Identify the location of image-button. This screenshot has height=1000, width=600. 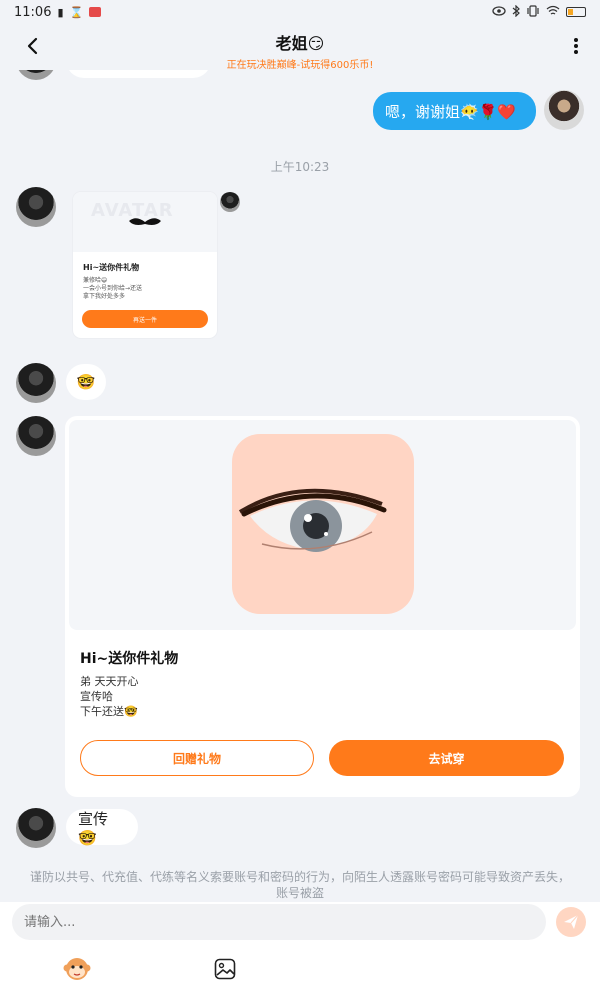
(225, 969).